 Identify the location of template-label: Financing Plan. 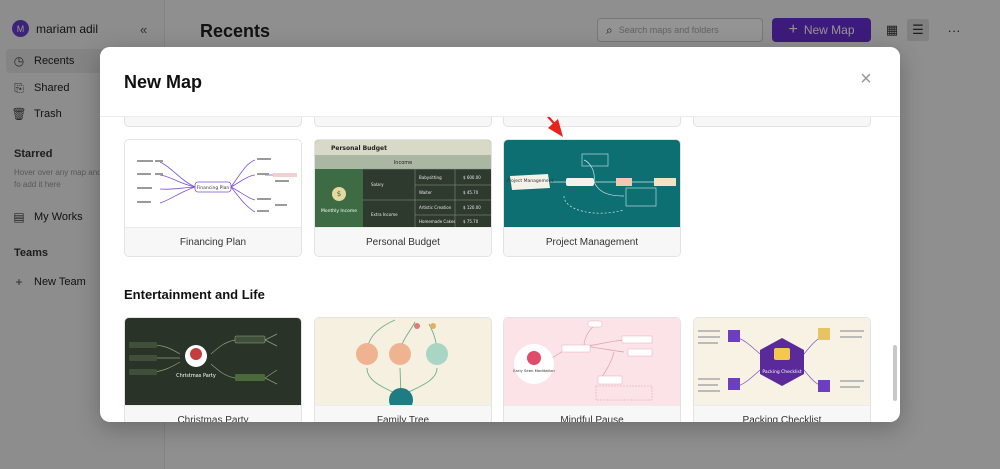
(213, 241).